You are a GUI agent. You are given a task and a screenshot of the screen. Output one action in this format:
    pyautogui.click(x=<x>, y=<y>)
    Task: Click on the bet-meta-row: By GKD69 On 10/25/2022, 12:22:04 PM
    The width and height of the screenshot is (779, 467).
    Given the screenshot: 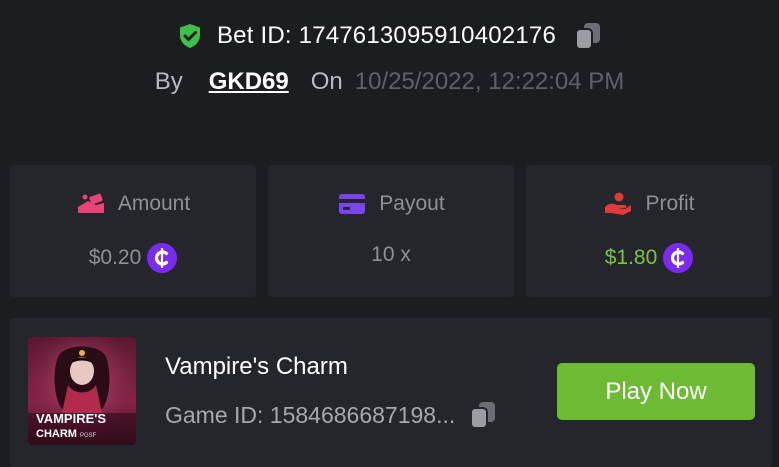 What is the action you would take?
    pyautogui.click(x=389, y=82)
    